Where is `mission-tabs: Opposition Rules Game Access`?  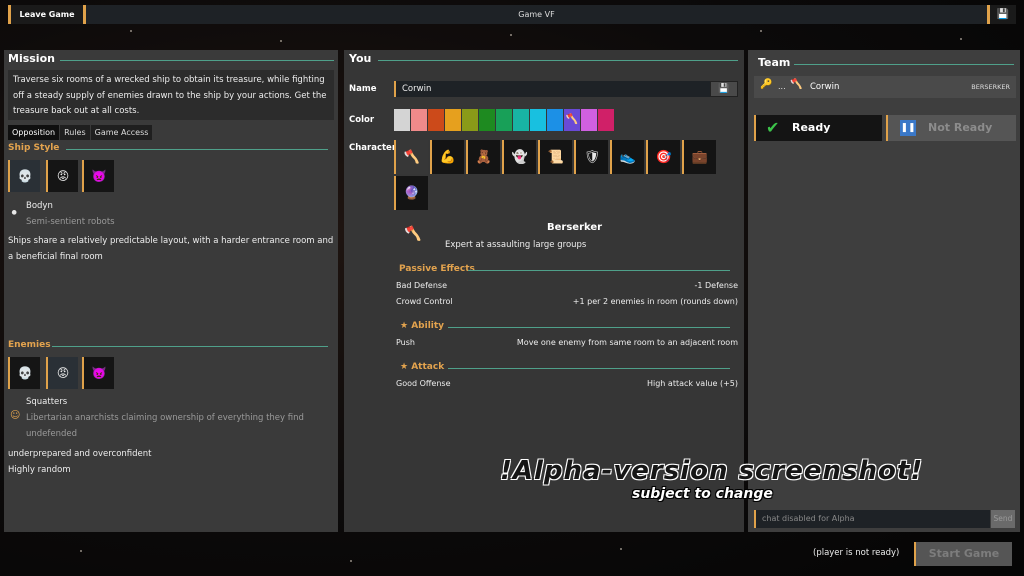
mission-tabs: Opposition Rules Game Access is located at coordinates (80, 132).